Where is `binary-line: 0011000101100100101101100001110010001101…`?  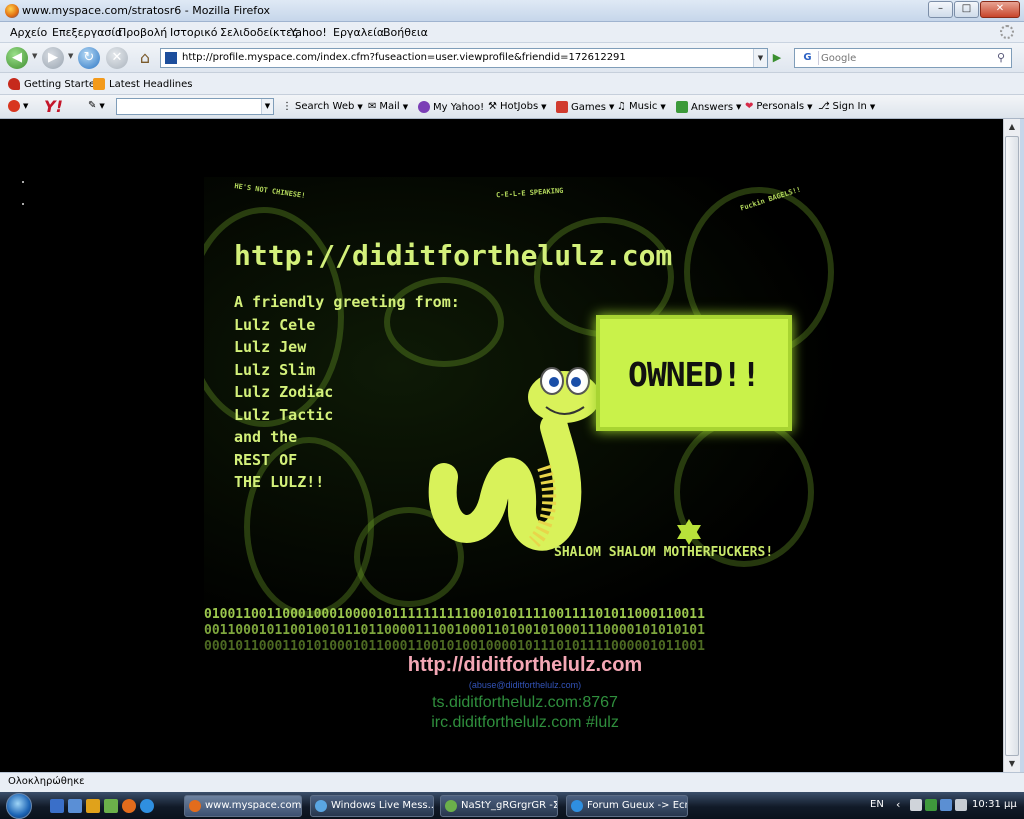
binary-line: 0011000101100100101101100001110010001101… is located at coordinates (454, 630).